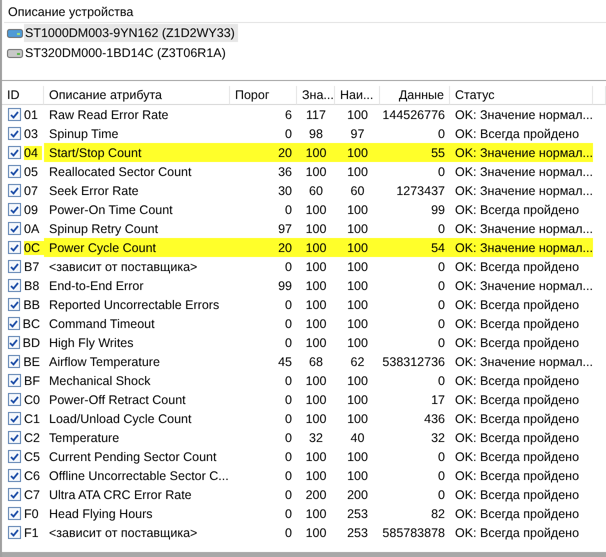 The width and height of the screenshot is (606, 557). Describe the element at coordinates (31, 133) in the screenshot. I see `table-cell-text: 03` at that location.